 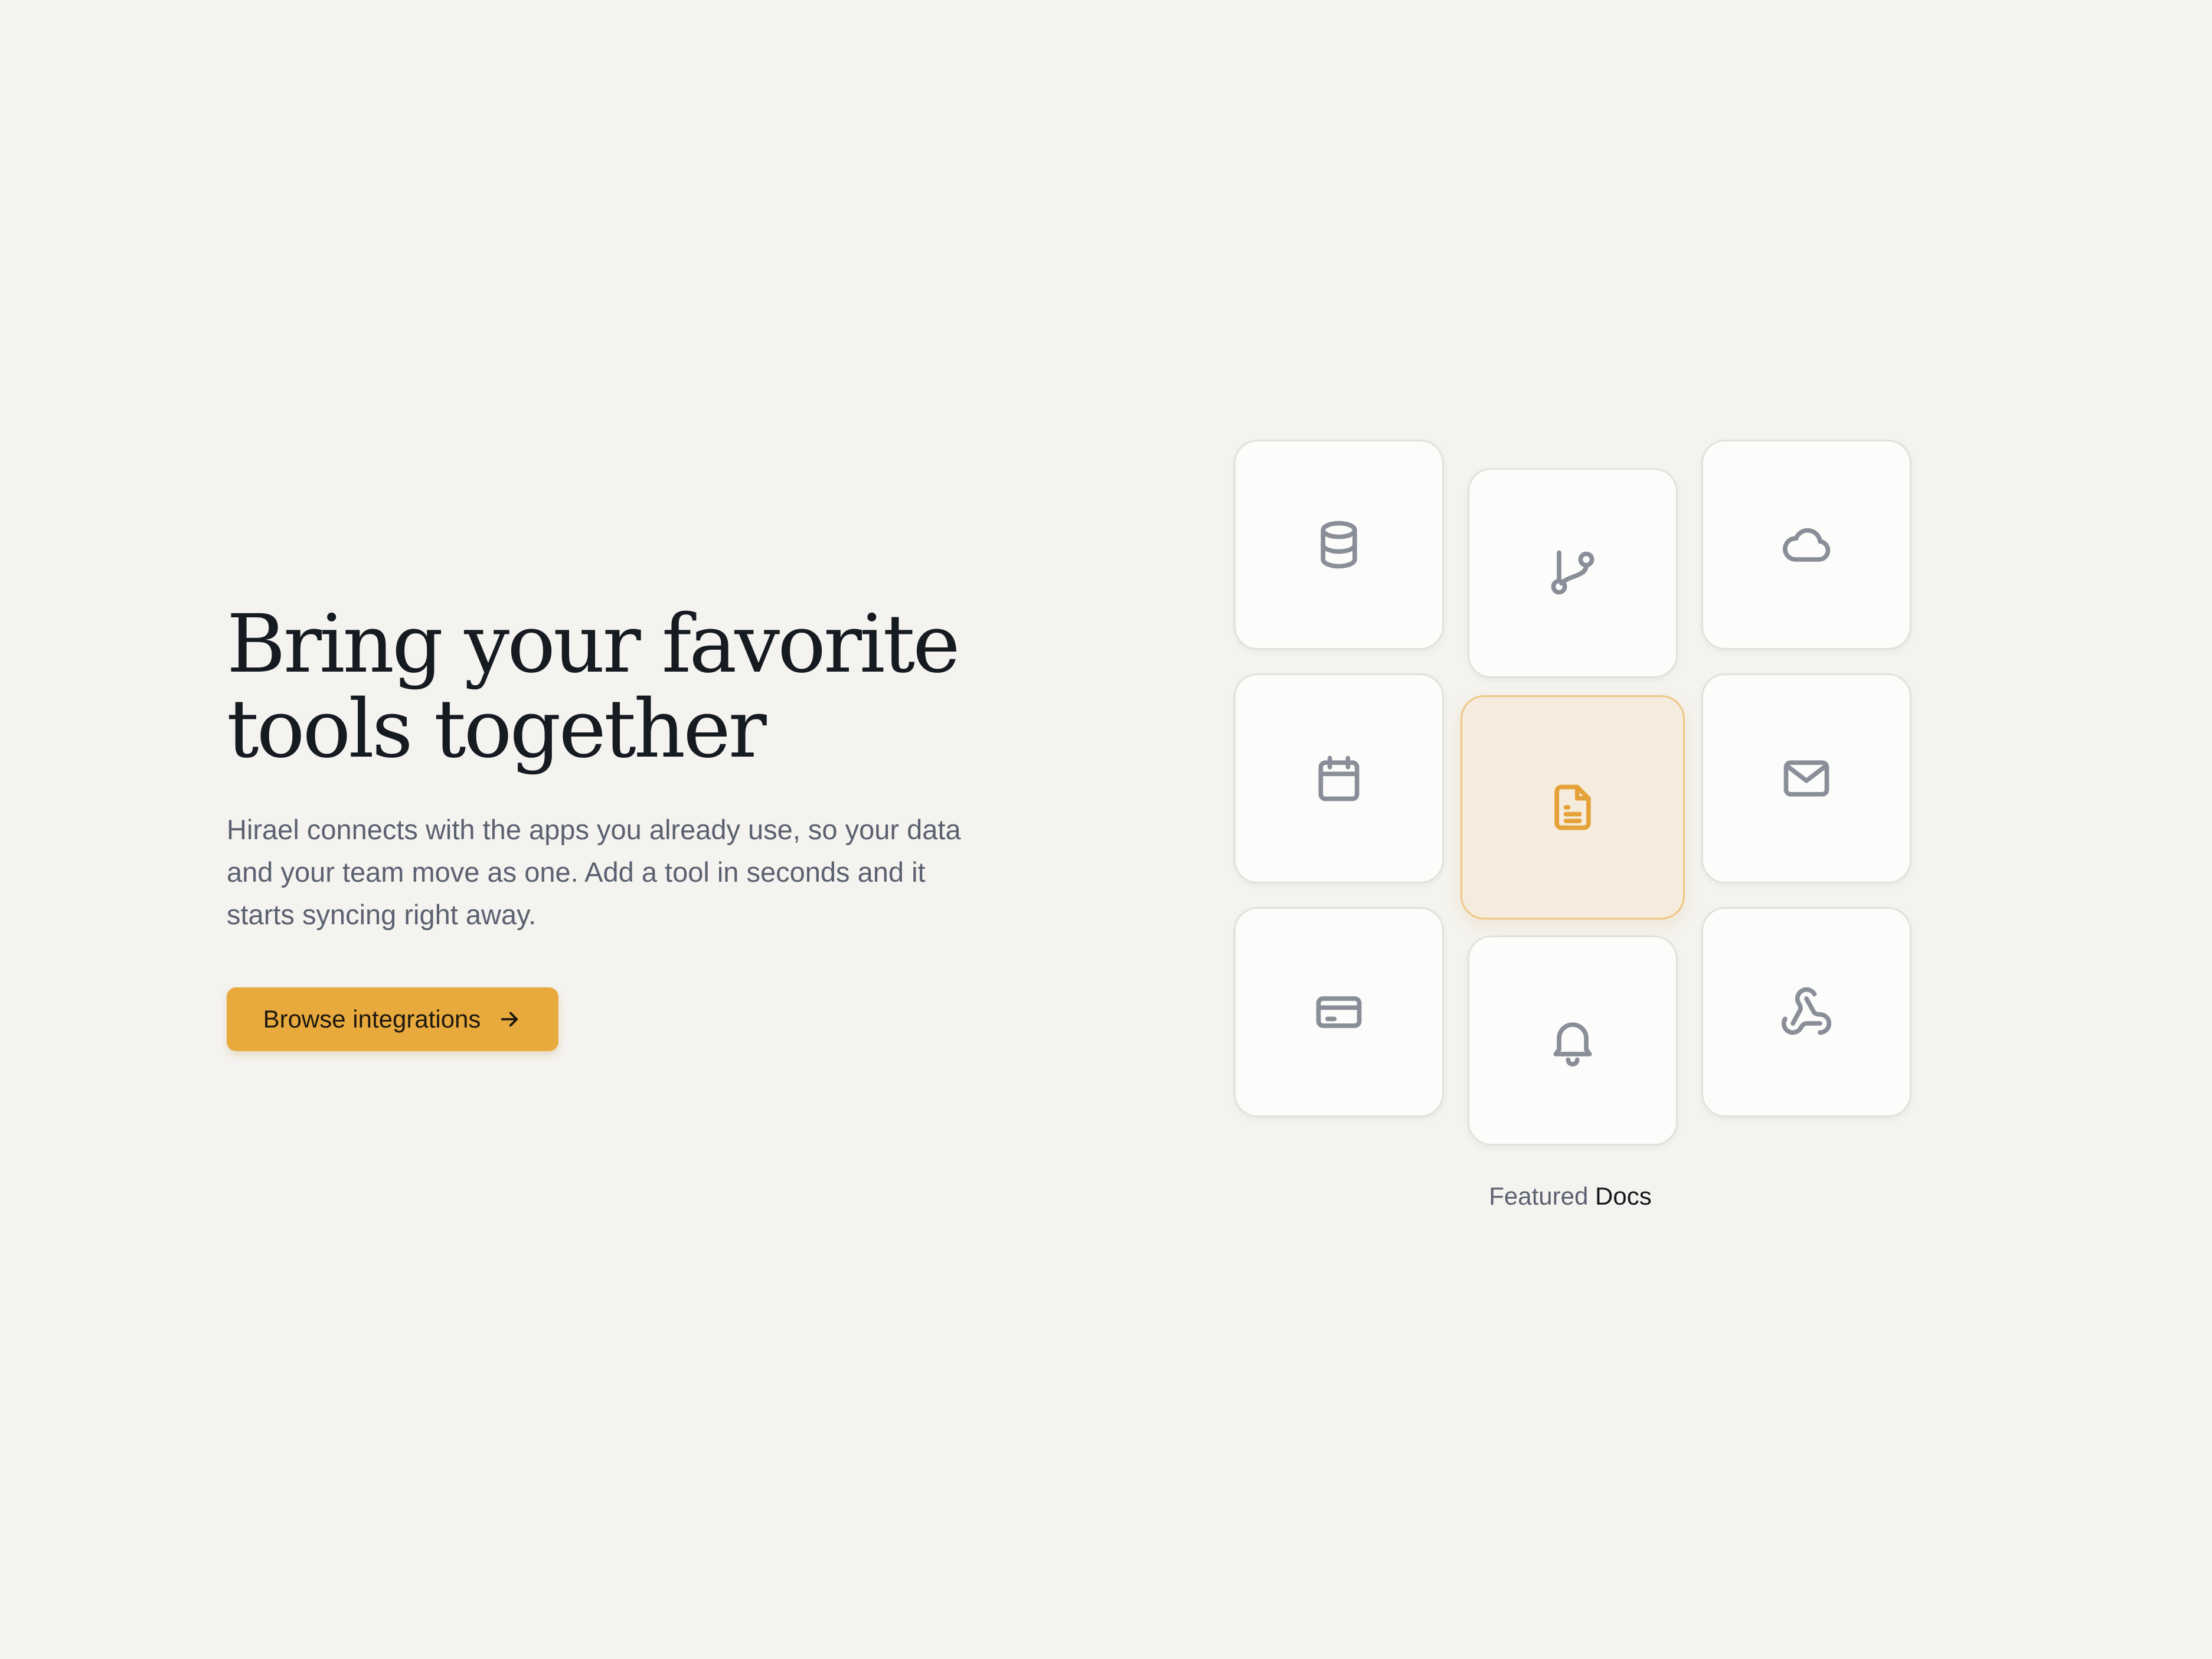 I want to click on description-line-3: starts syncing right away., so click(x=382, y=914).